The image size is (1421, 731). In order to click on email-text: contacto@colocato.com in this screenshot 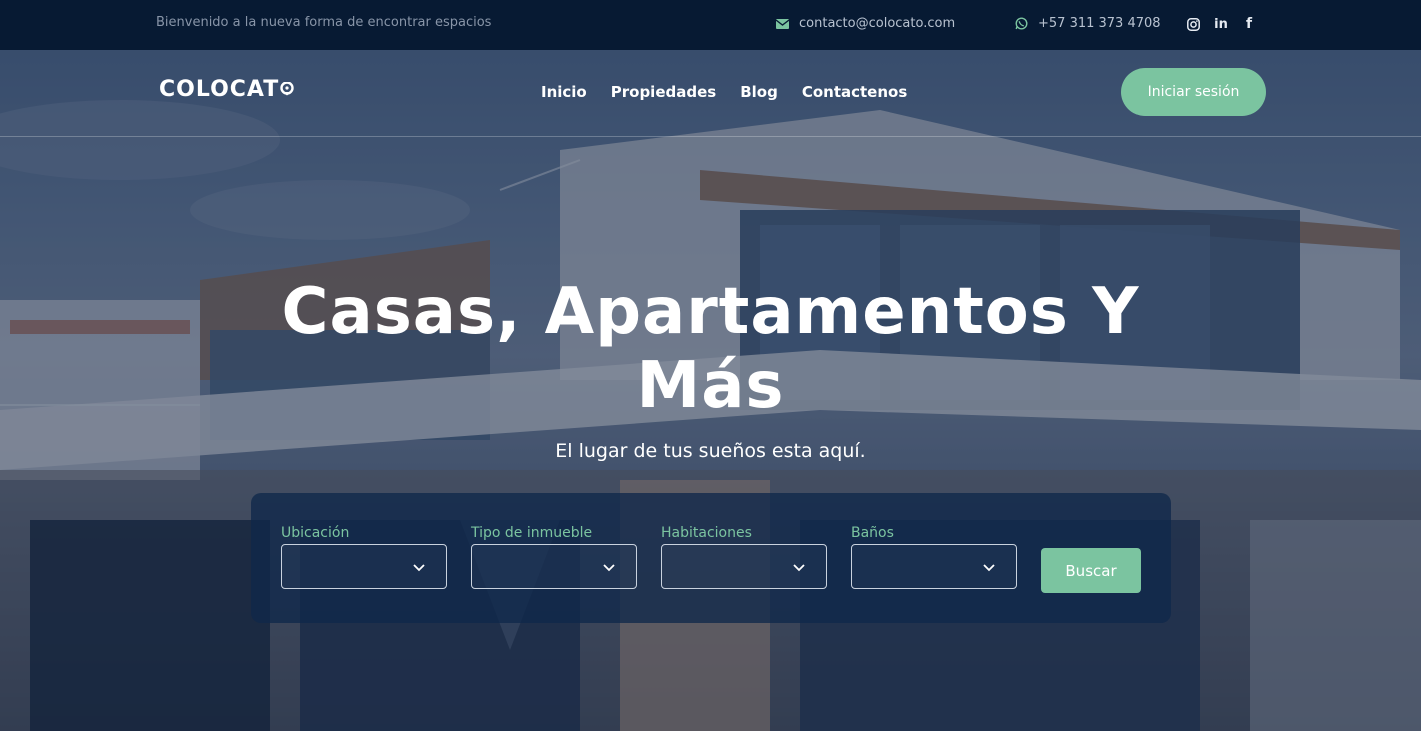, I will do `click(877, 23)`.